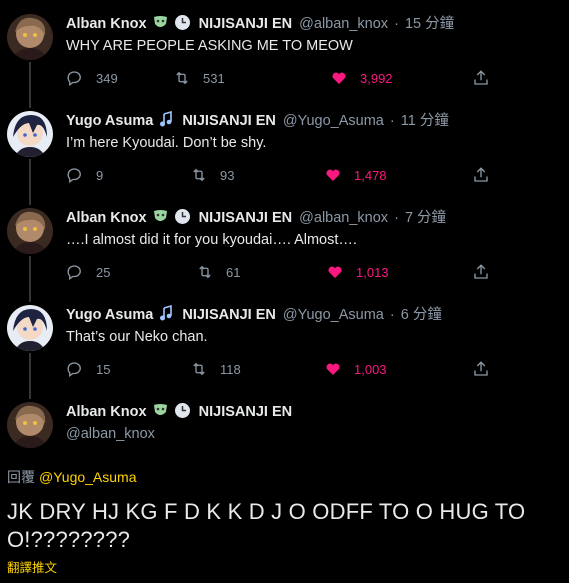 This screenshot has height=583, width=569. I want to click on timestamp: 11 分鐘, so click(425, 121).